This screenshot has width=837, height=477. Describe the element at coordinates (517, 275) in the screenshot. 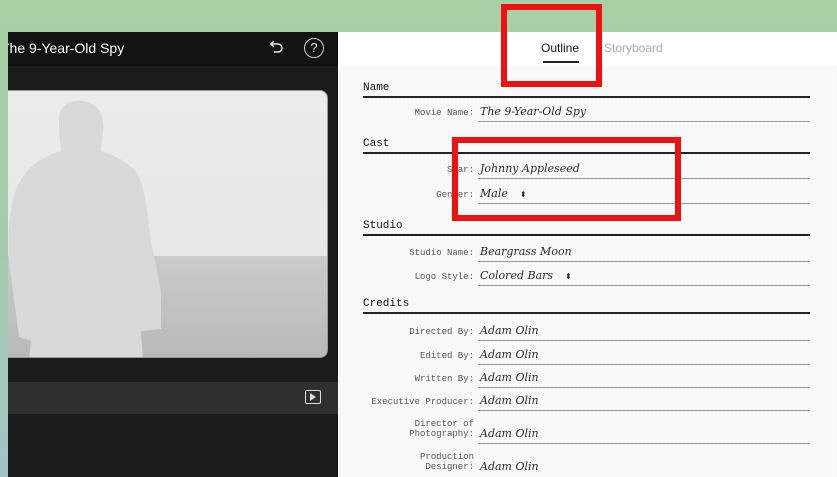

I see `logo-style-value: Colored Bars` at that location.